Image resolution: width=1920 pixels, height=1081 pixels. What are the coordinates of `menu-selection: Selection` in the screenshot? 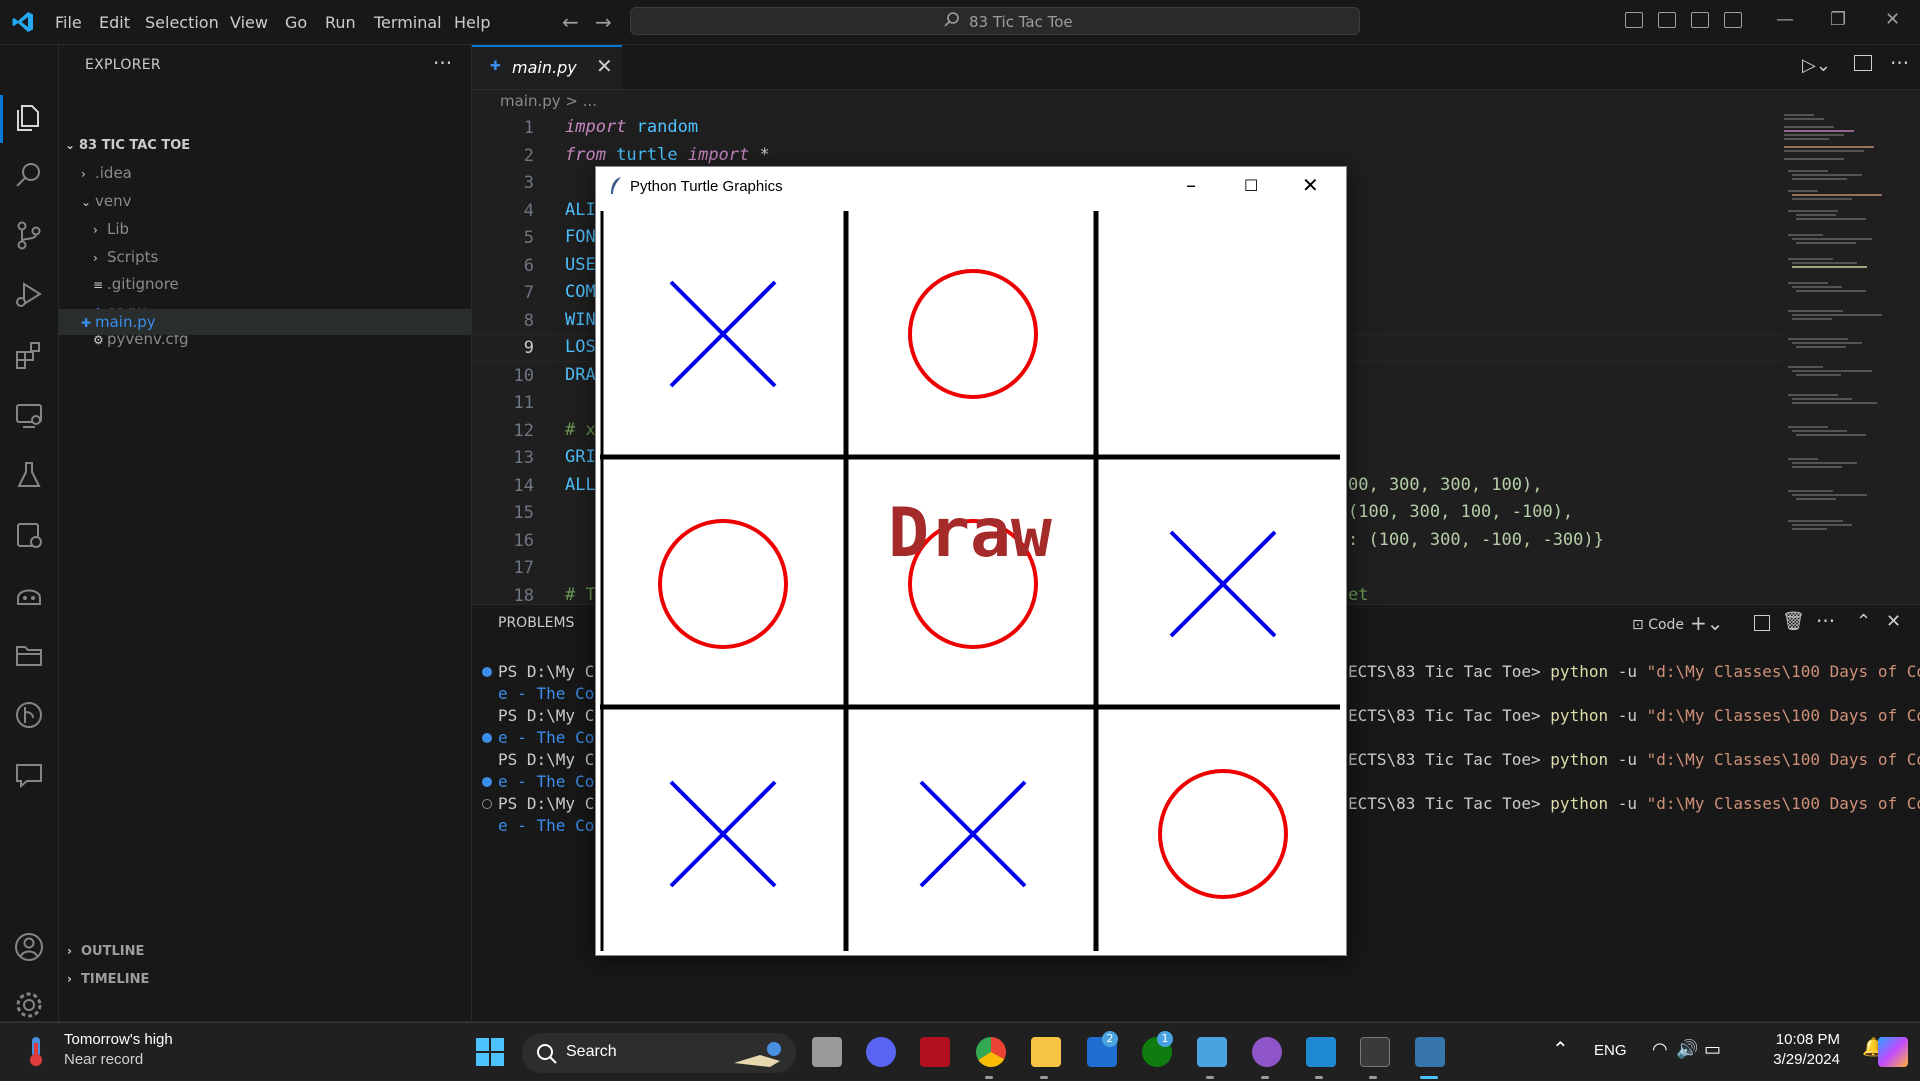 It's located at (182, 22).